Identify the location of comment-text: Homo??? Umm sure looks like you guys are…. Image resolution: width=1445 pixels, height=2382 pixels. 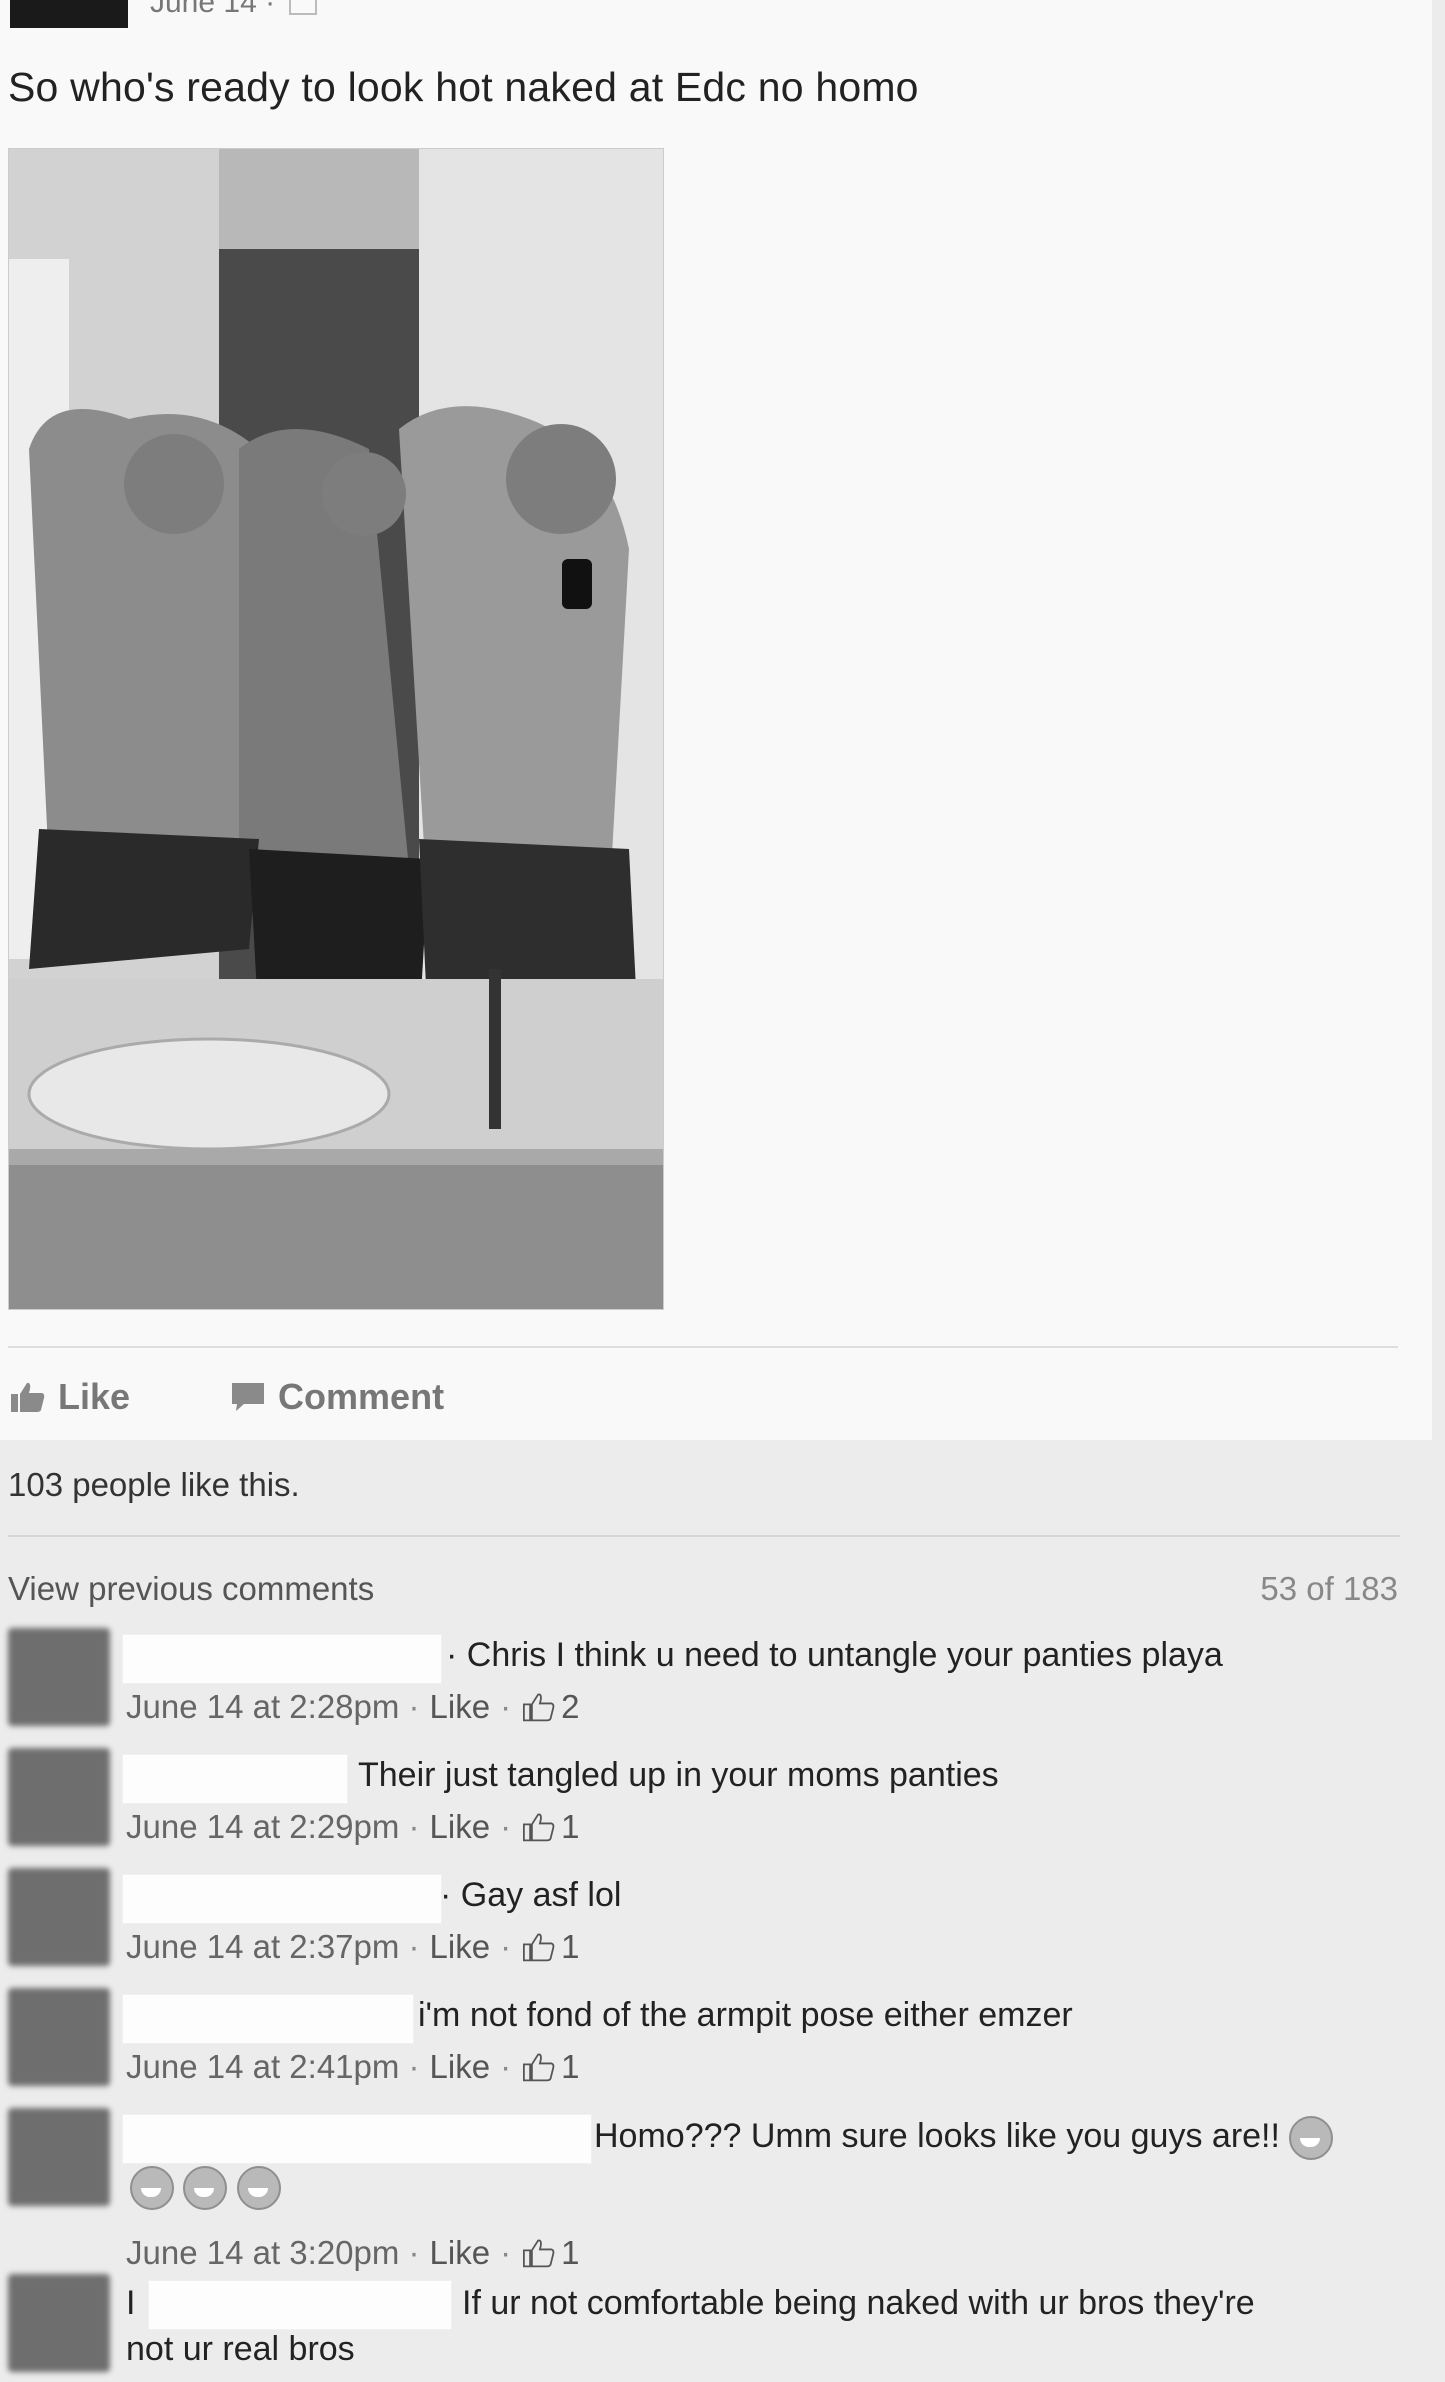
(964, 2138).